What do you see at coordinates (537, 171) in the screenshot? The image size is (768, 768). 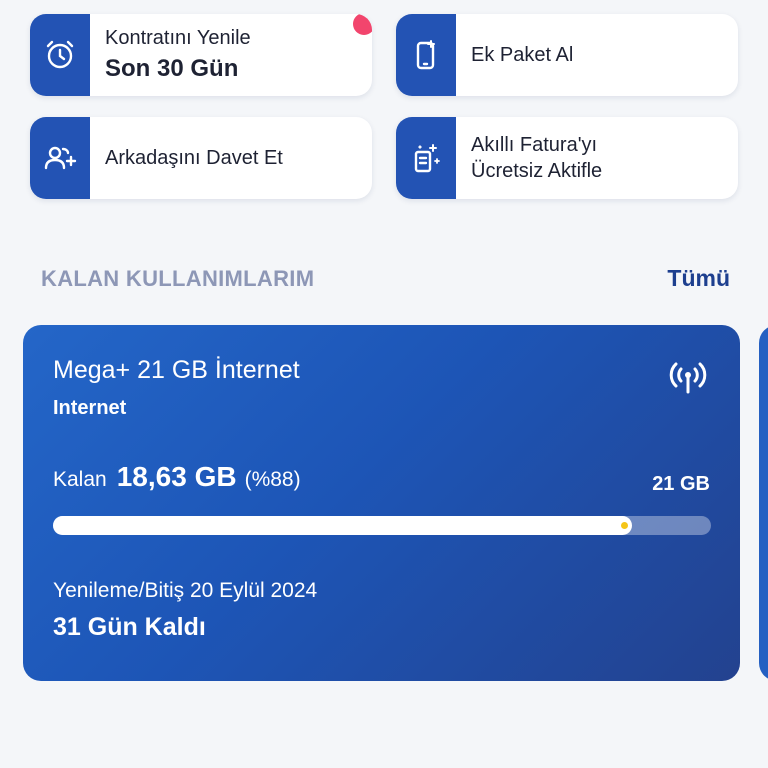 I see `smart-bill-label-line2: Ücretsiz Aktifle` at bounding box center [537, 171].